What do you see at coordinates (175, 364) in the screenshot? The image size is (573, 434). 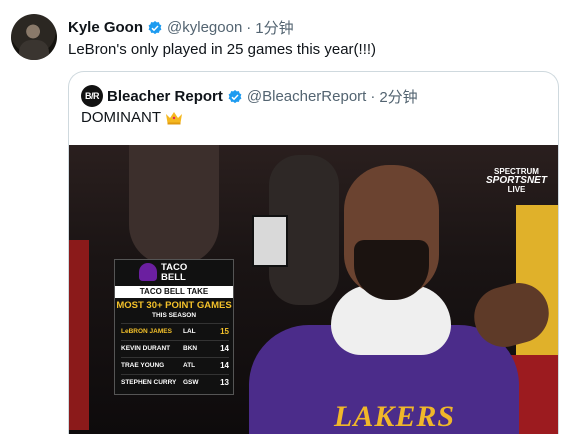 I see `stat-row: TRAE YOUNG ATL 14` at bounding box center [175, 364].